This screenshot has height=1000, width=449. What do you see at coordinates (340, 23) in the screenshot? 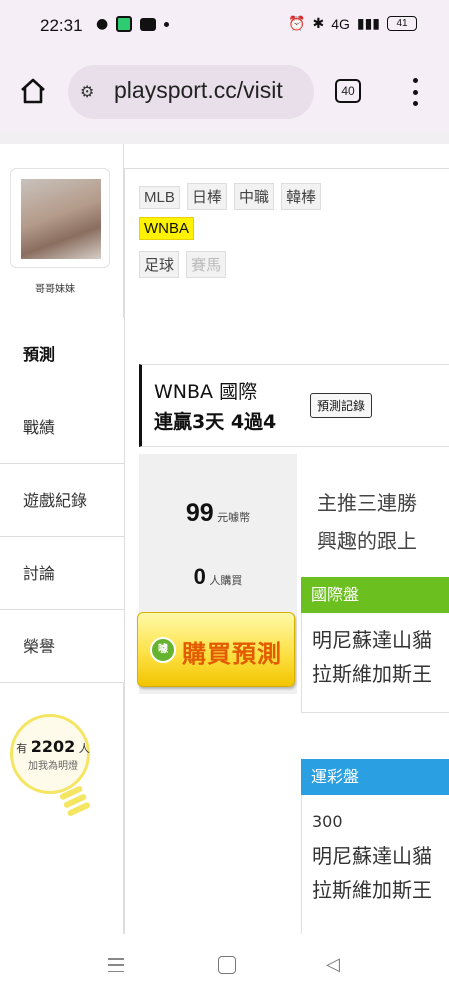
I see `signal-type: 4G` at bounding box center [340, 23].